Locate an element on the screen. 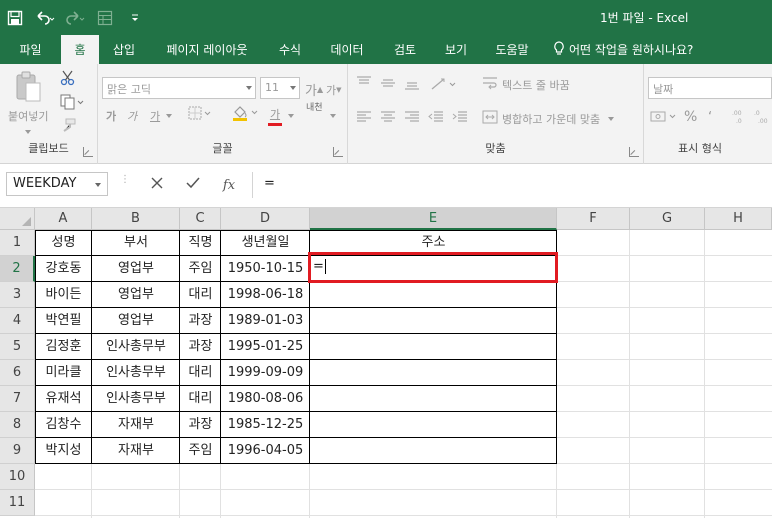 Image resolution: width=772 pixels, height=518 pixels. percent-button: % is located at coordinates (690, 117).